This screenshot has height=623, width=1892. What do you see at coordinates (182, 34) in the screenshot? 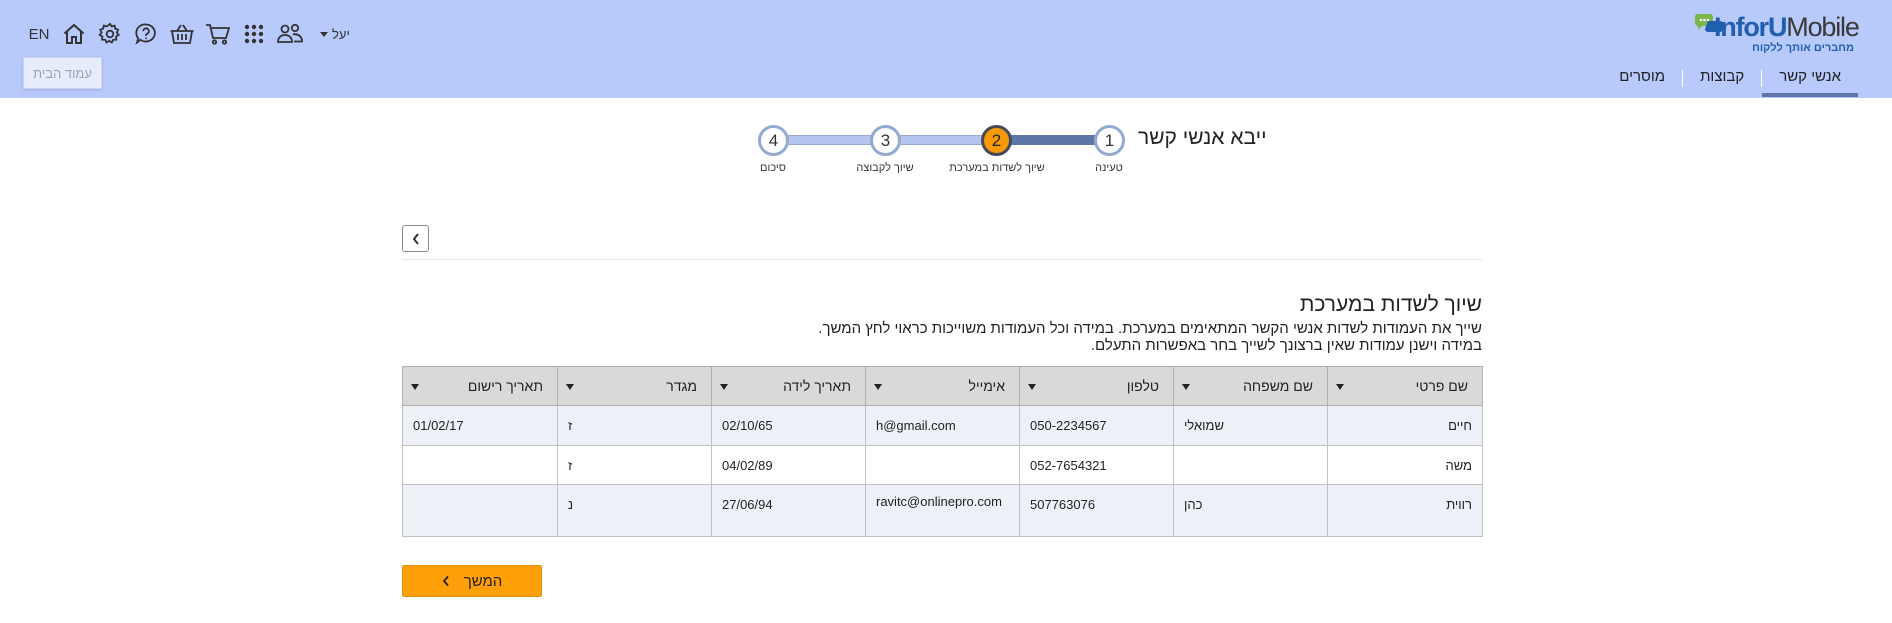
I see `basket-icon` at bounding box center [182, 34].